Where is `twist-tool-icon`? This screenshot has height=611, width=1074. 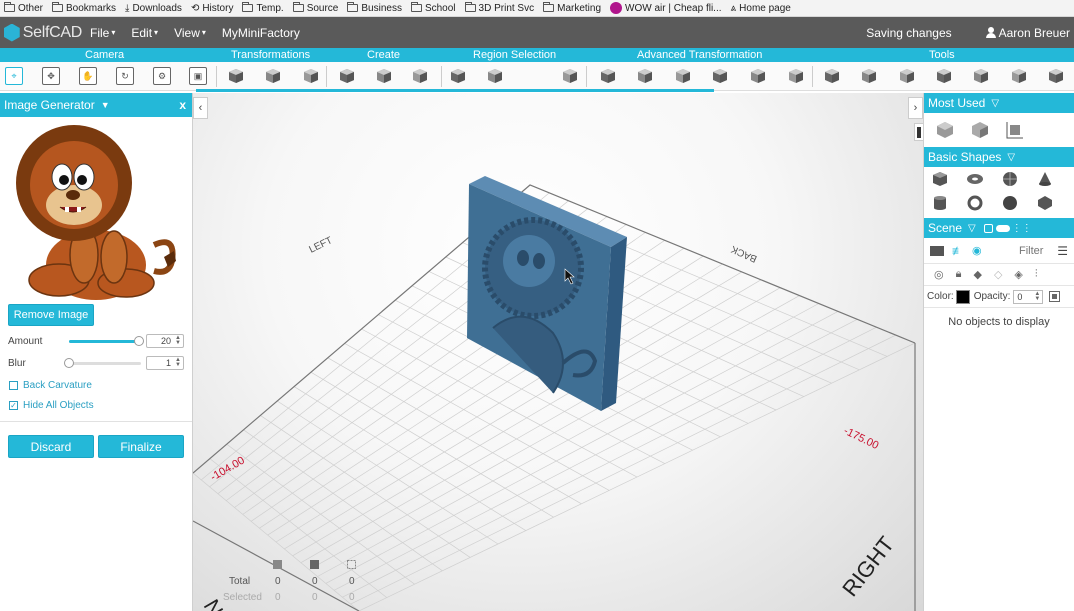 twist-tool-icon is located at coordinates (758, 76).